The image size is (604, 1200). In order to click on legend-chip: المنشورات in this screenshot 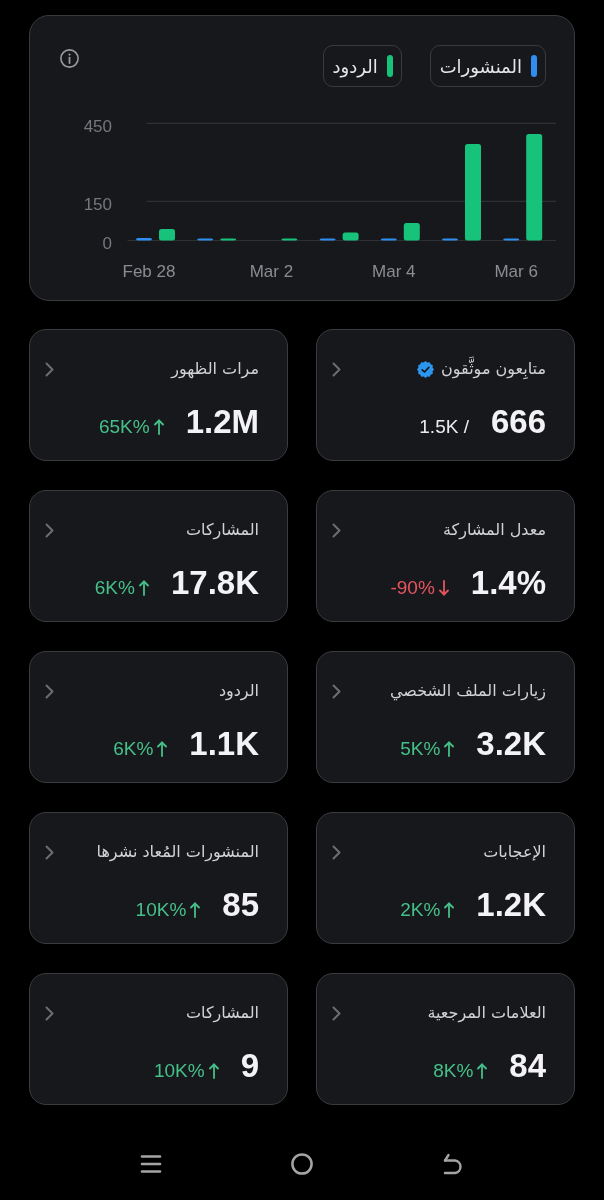, I will do `click(487, 66)`.